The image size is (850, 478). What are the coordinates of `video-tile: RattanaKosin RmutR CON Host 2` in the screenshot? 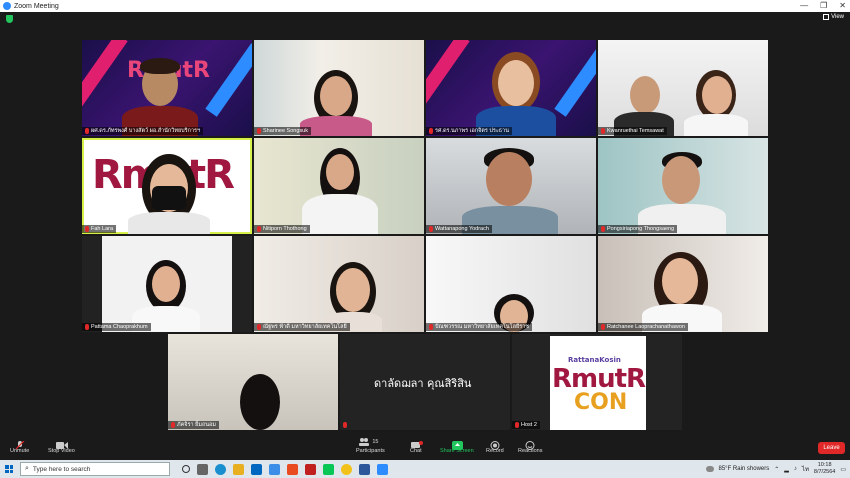 It's located at (597, 382).